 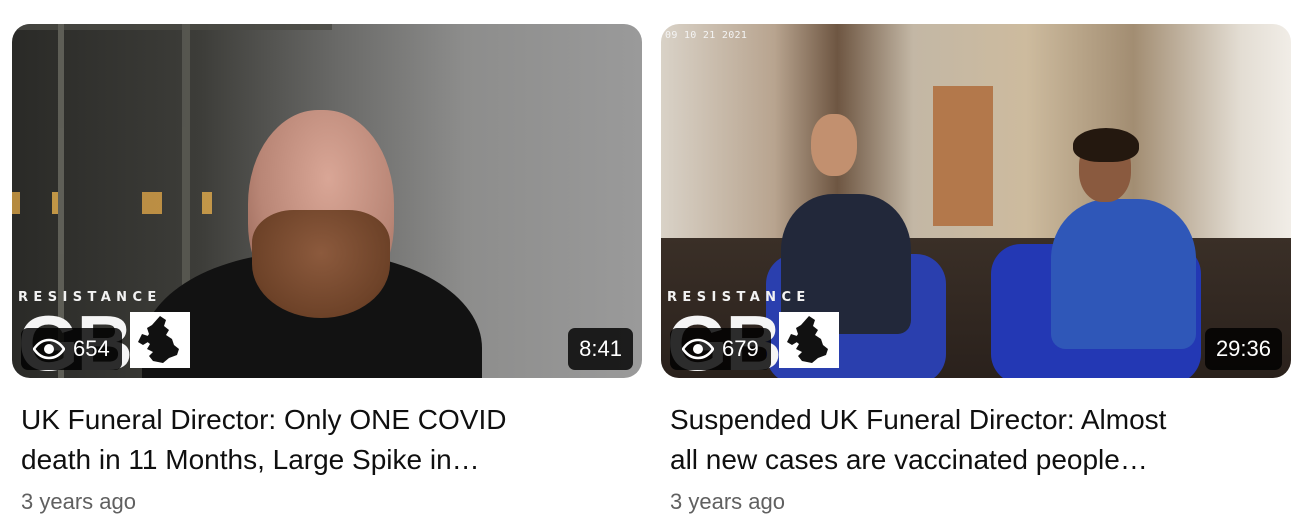 What do you see at coordinates (1243, 349) in the screenshot?
I see `duration-badge: 29:36` at bounding box center [1243, 349].